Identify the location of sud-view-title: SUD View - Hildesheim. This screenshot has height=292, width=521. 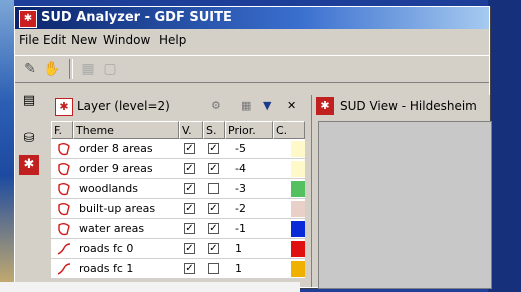
(408, 106).